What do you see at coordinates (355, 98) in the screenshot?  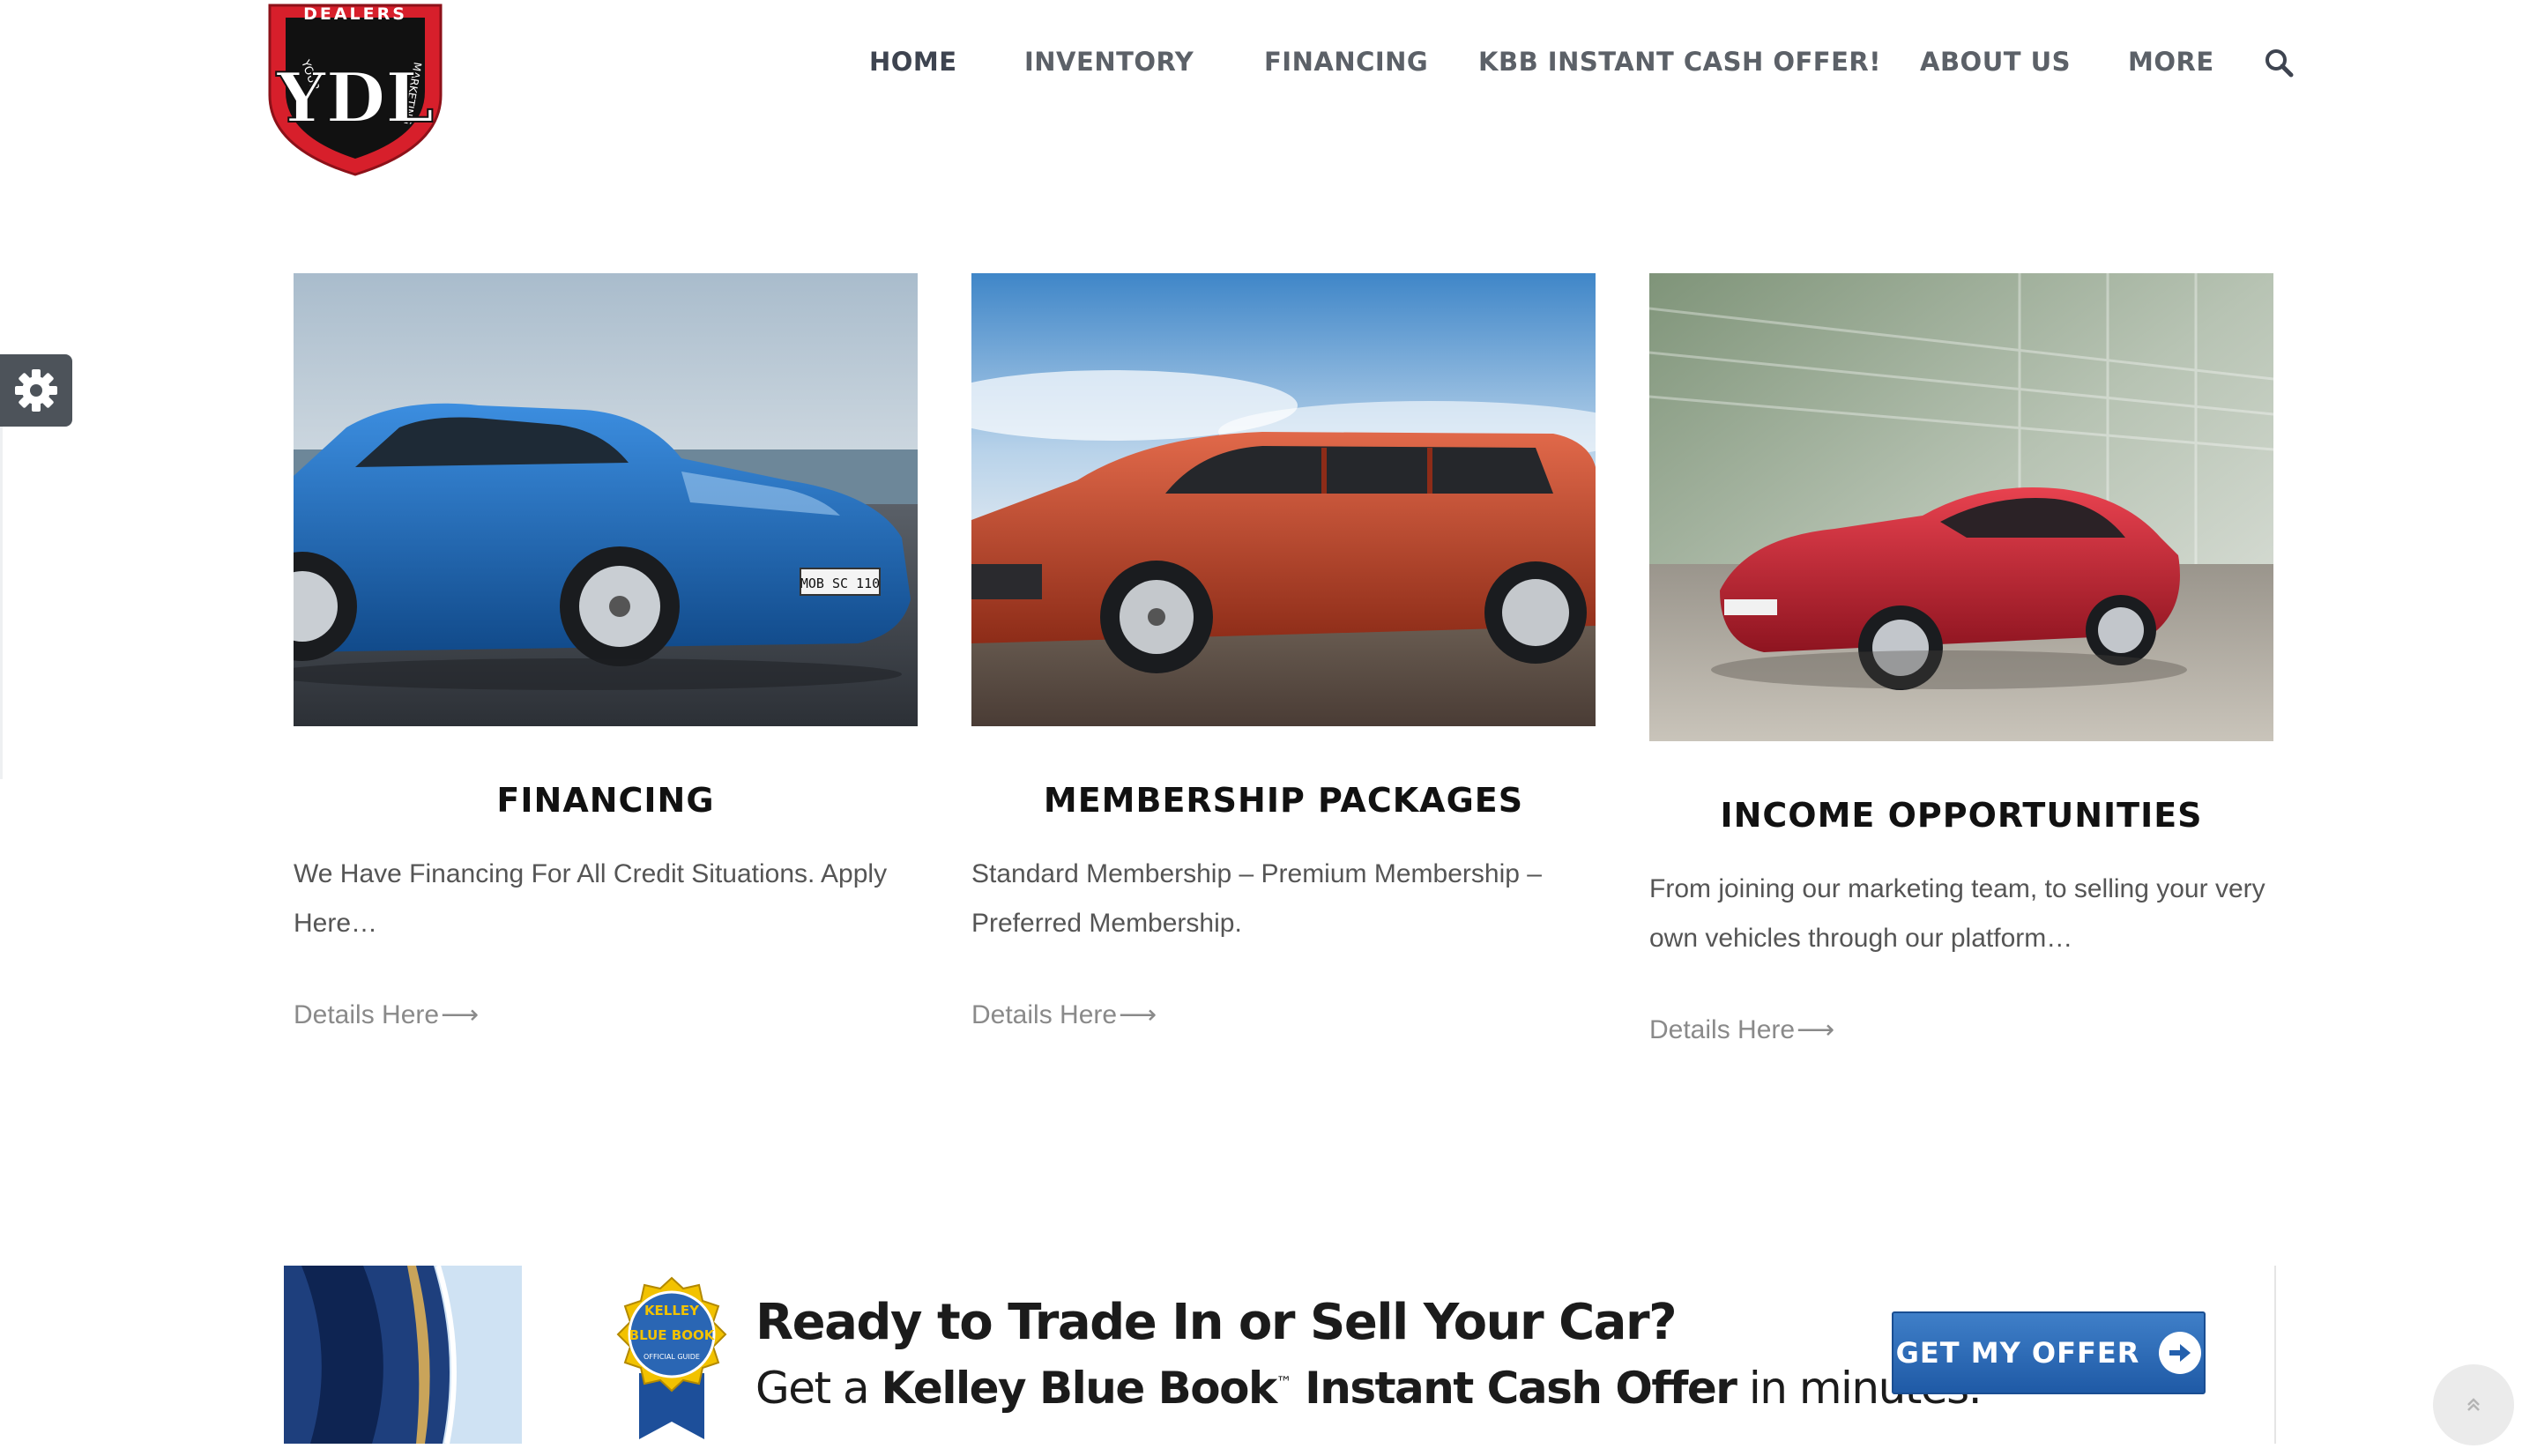 I see `logo-monogram: YDL` at bounding box center [355, 98].